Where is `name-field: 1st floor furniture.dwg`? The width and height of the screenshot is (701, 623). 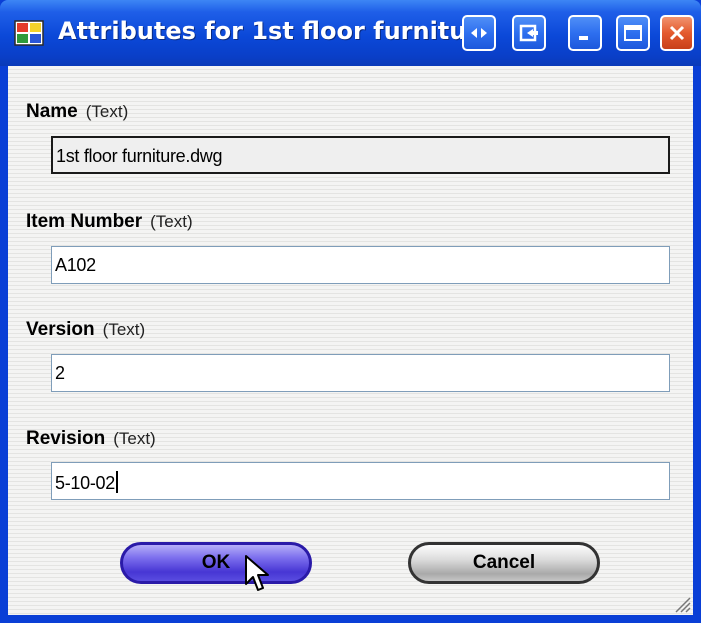 name-field: 1st floor furniture.dwg is located at coordinates (360, 155).